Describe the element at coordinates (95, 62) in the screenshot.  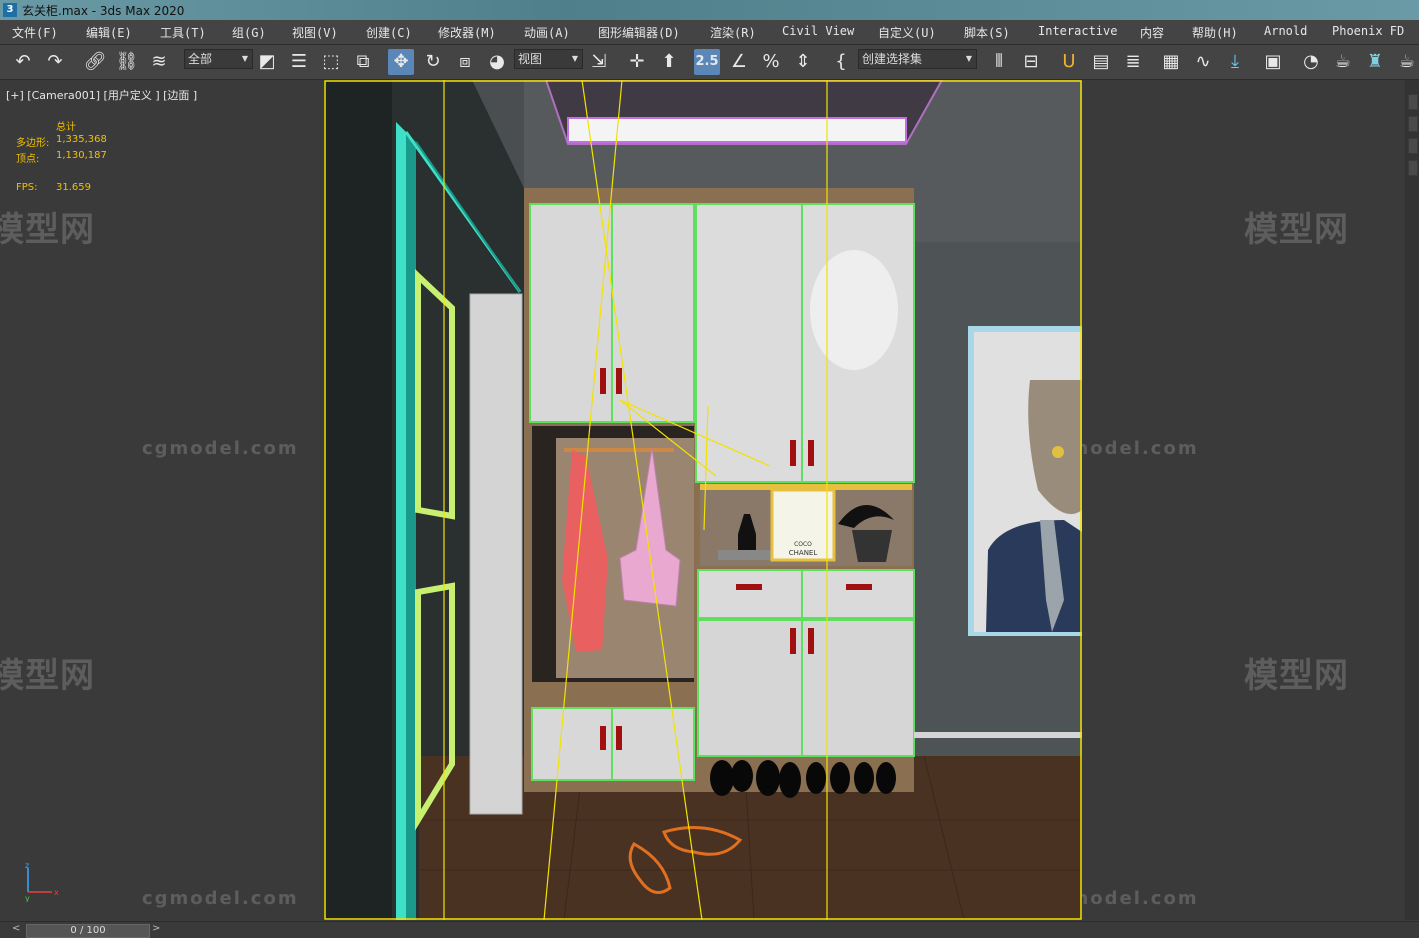
I see `link-icon: 🔗︎` at that location.